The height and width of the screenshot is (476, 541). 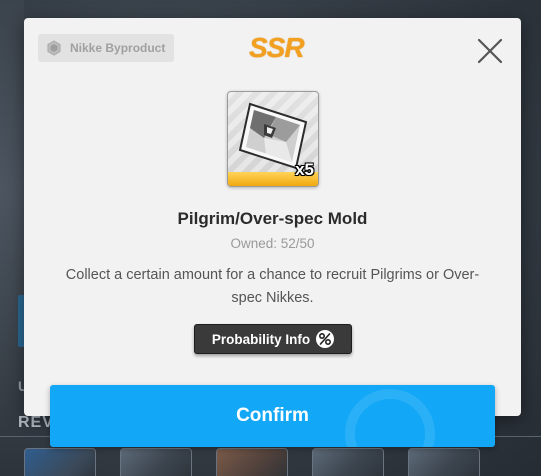 I want to click on confirm-button: Confirm, so click(x=272, y=416).